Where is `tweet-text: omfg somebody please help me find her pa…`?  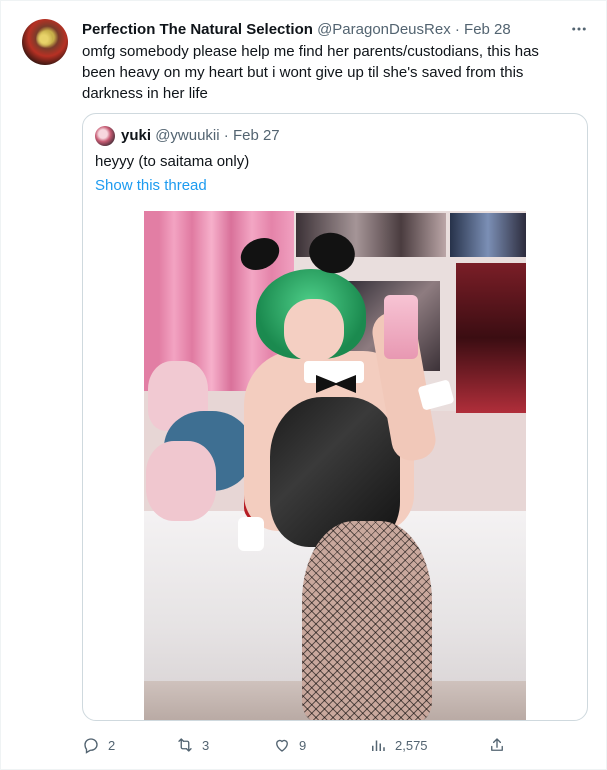
tweet-text: omfg somebody please help me find her pa… is located at coordinates (310, 72).